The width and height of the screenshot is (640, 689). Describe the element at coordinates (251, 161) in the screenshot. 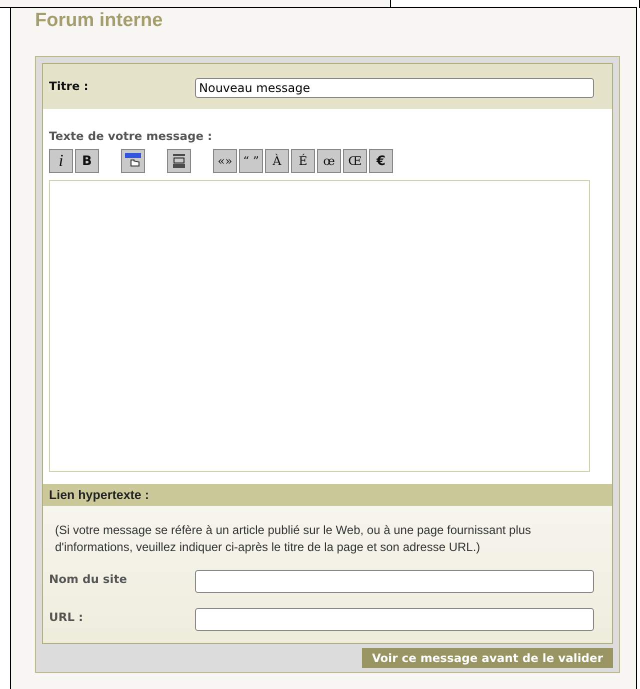

I see `character-button: “ ”` at that location.